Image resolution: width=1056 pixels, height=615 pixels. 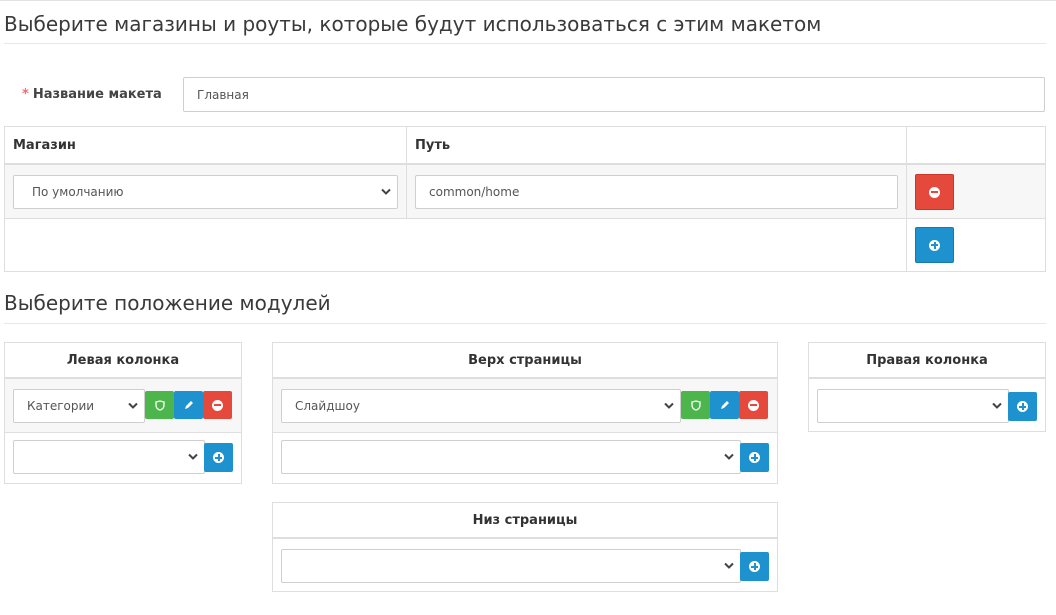 I want to click on top-add-module-button, so click(x=754, y=457).